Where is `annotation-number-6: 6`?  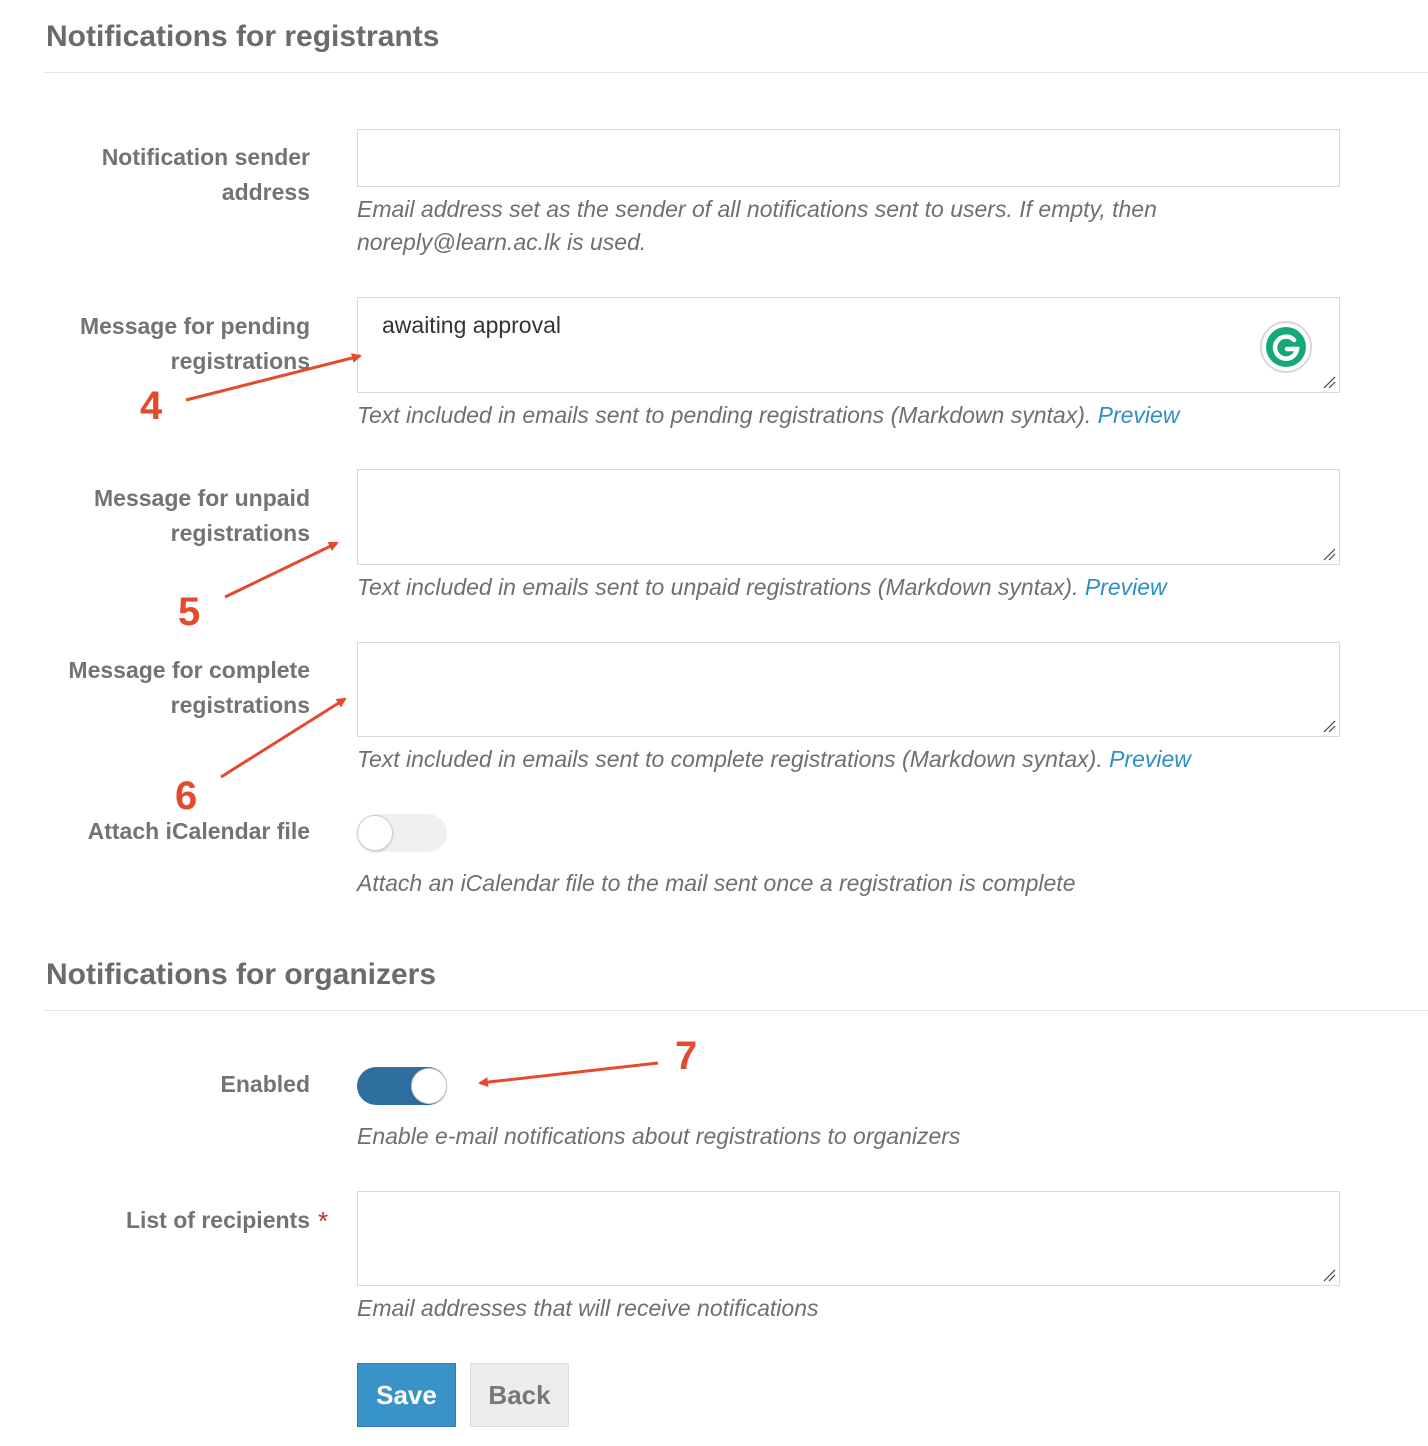
annotation-number-6: 6 is located at coordinates (186, 796).